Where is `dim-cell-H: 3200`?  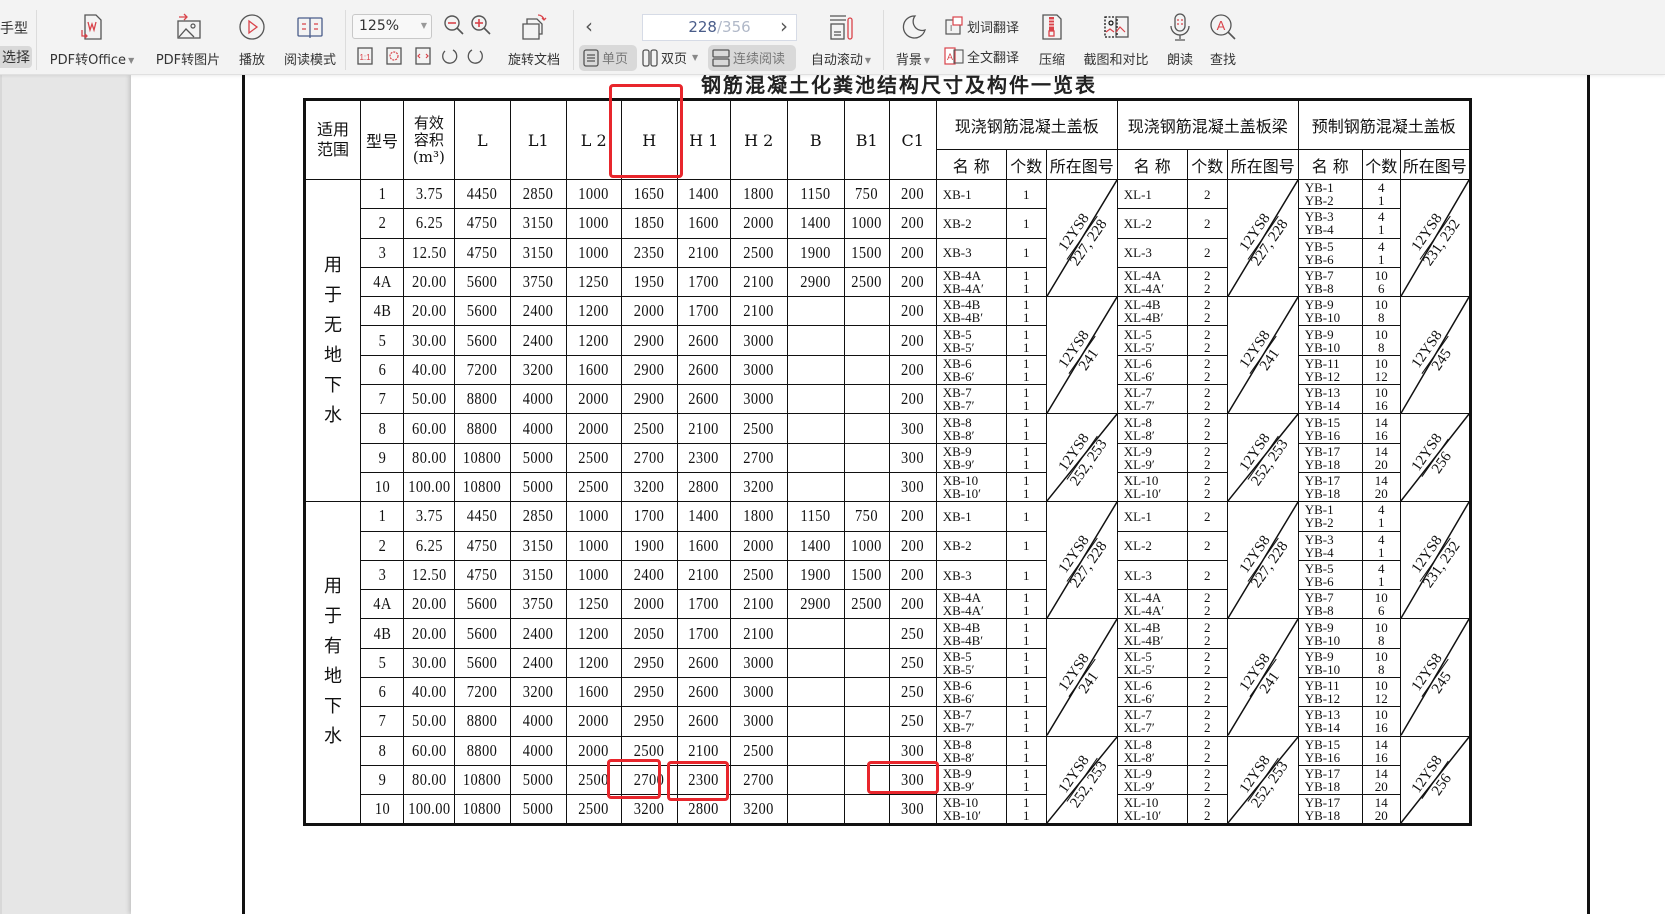
dim-cell-H: 3200 is located at coordinates (649, 809).